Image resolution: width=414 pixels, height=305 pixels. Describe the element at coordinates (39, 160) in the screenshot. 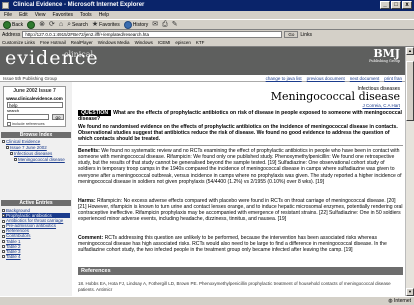

I see `tree-meningococcal-disease: Meningococcal disease` at that location.